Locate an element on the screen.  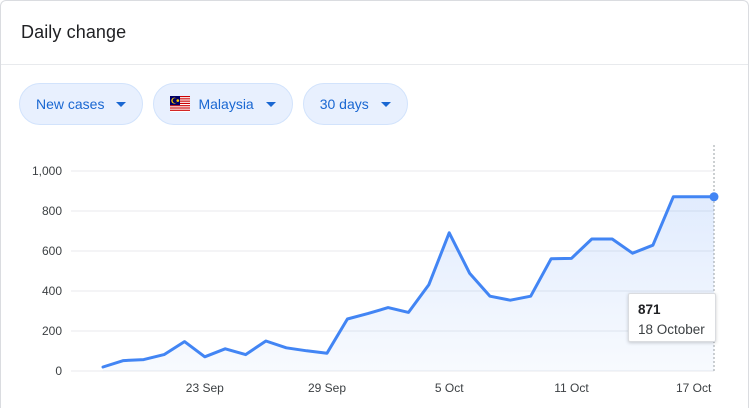
tooltip-value: 871 is located at coordinates (649, 309).